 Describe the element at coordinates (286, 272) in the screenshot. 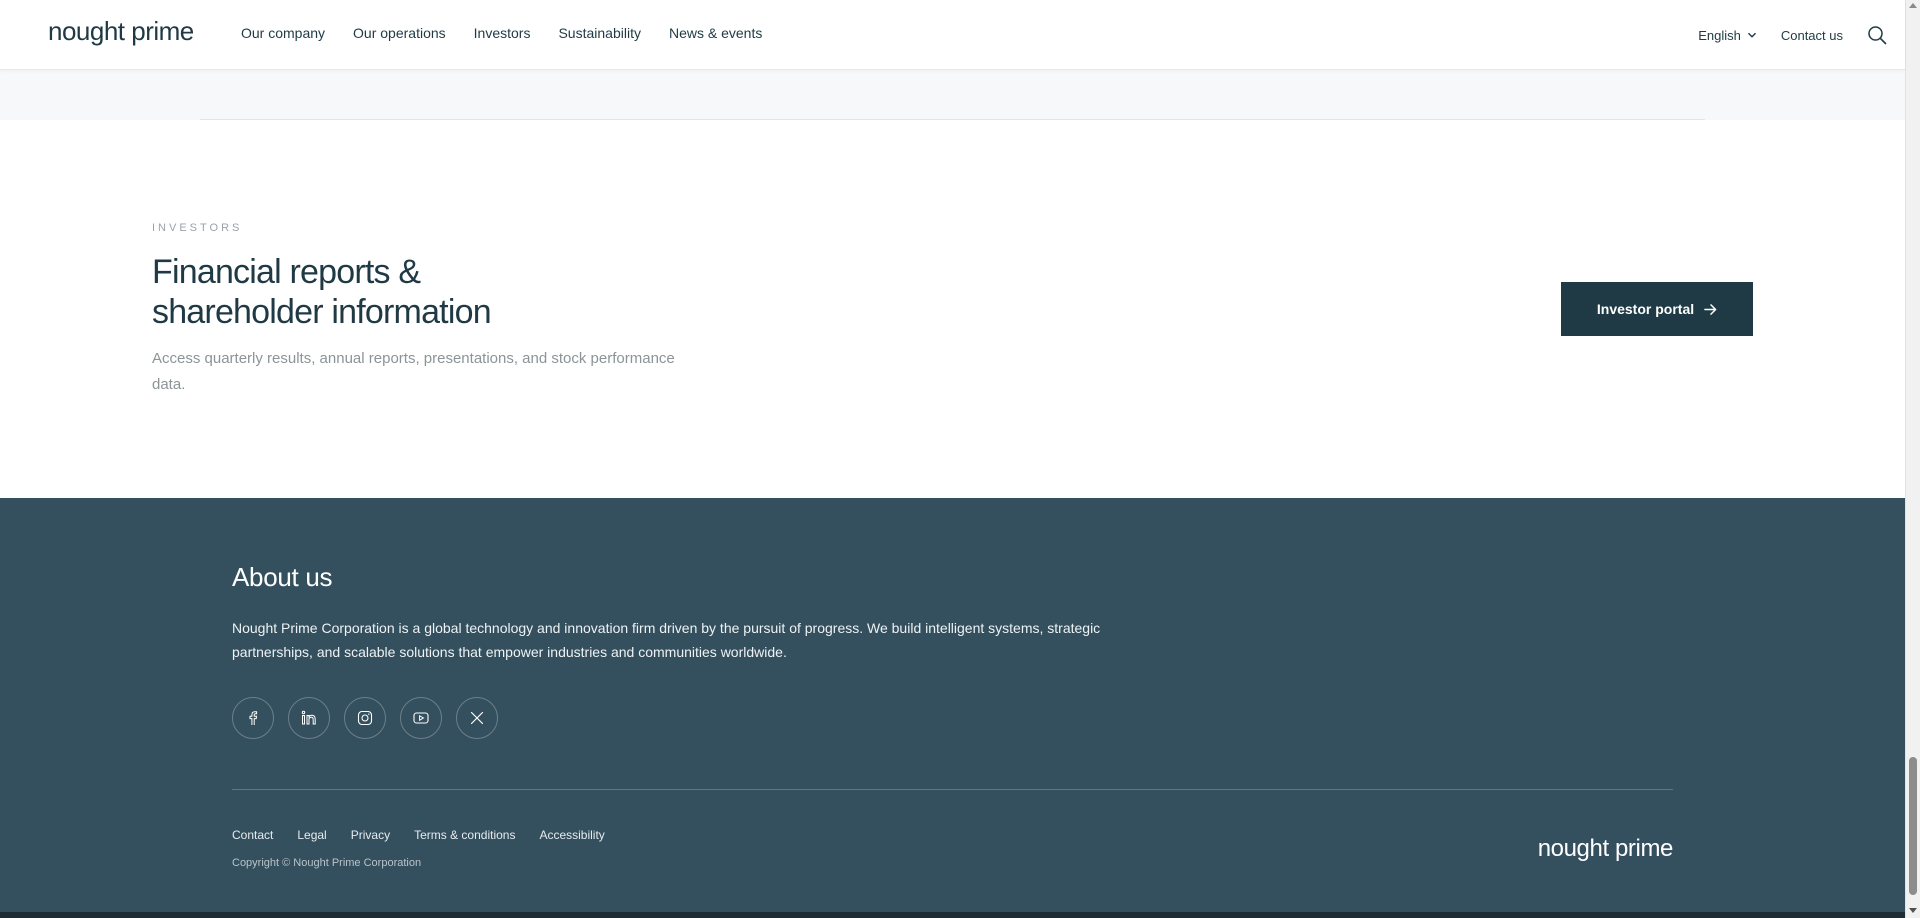

I see `investors-title-line1: Financial reports &` at that location.